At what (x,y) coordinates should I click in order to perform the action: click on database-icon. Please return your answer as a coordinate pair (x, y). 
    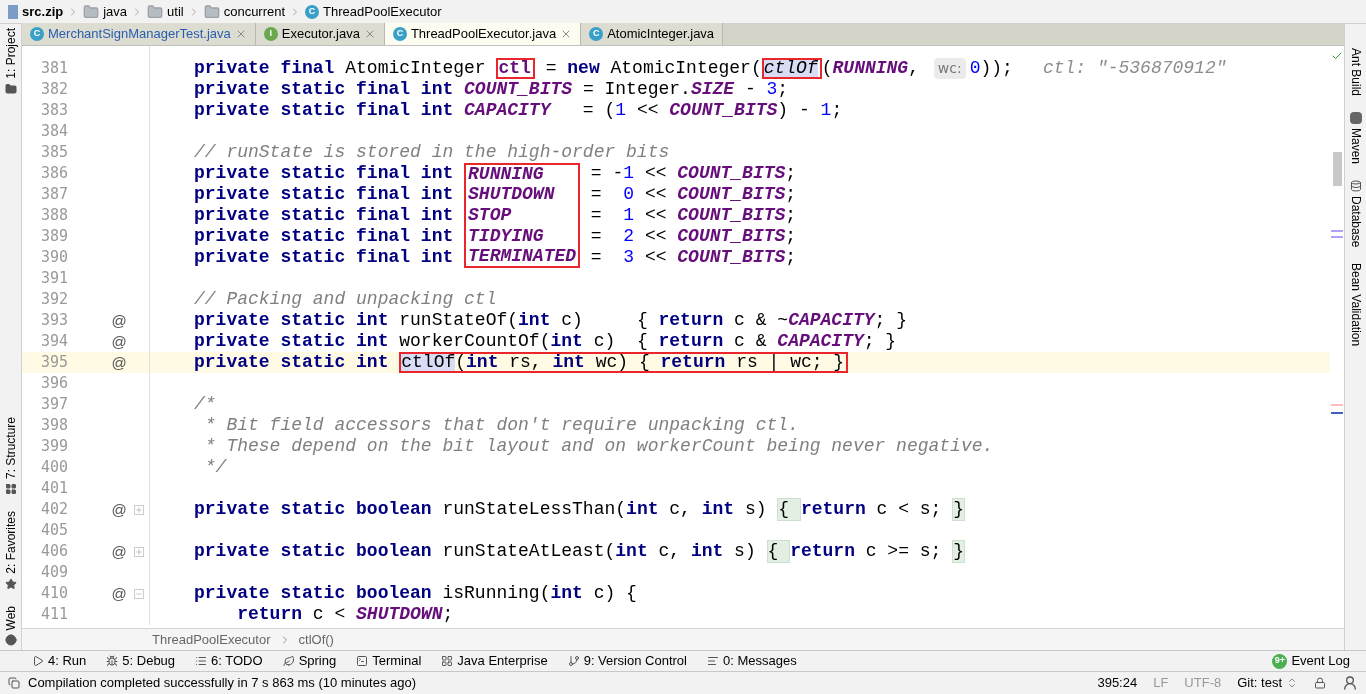
    Looking at the image, I should click on (1355, 186).